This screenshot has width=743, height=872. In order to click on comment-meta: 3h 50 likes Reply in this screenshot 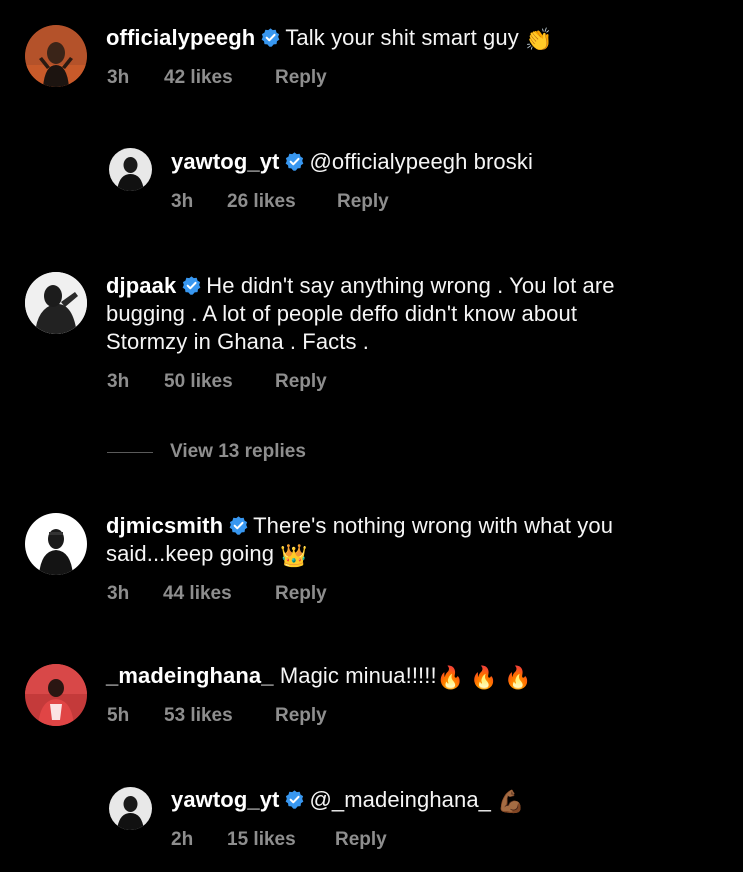, I will do `click(257, 382)`.